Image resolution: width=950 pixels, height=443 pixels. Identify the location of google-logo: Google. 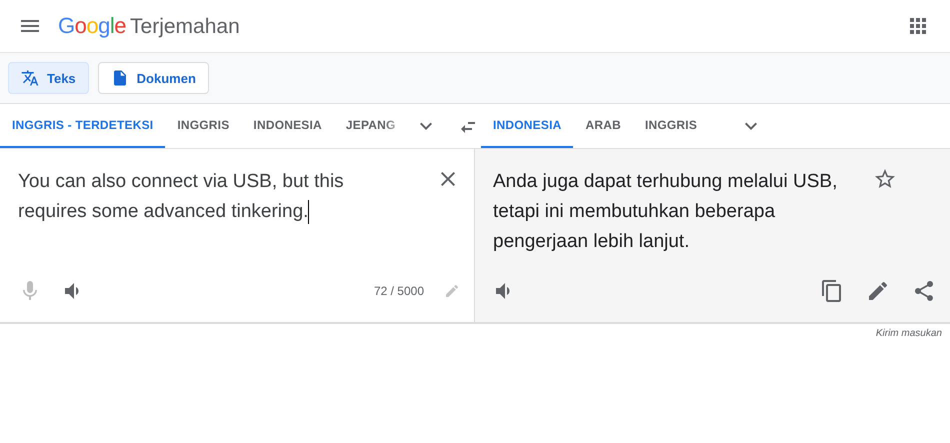
(92, 26).